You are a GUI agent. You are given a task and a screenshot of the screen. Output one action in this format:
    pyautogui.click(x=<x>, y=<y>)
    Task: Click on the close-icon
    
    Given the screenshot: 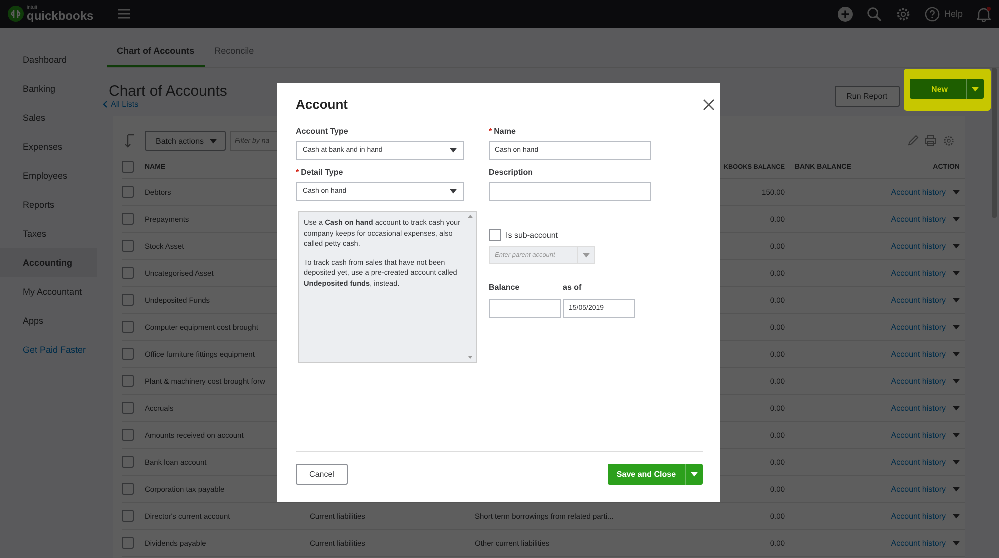 What is the action you would take?
    pyautogui.click(x=709, y=105)
    